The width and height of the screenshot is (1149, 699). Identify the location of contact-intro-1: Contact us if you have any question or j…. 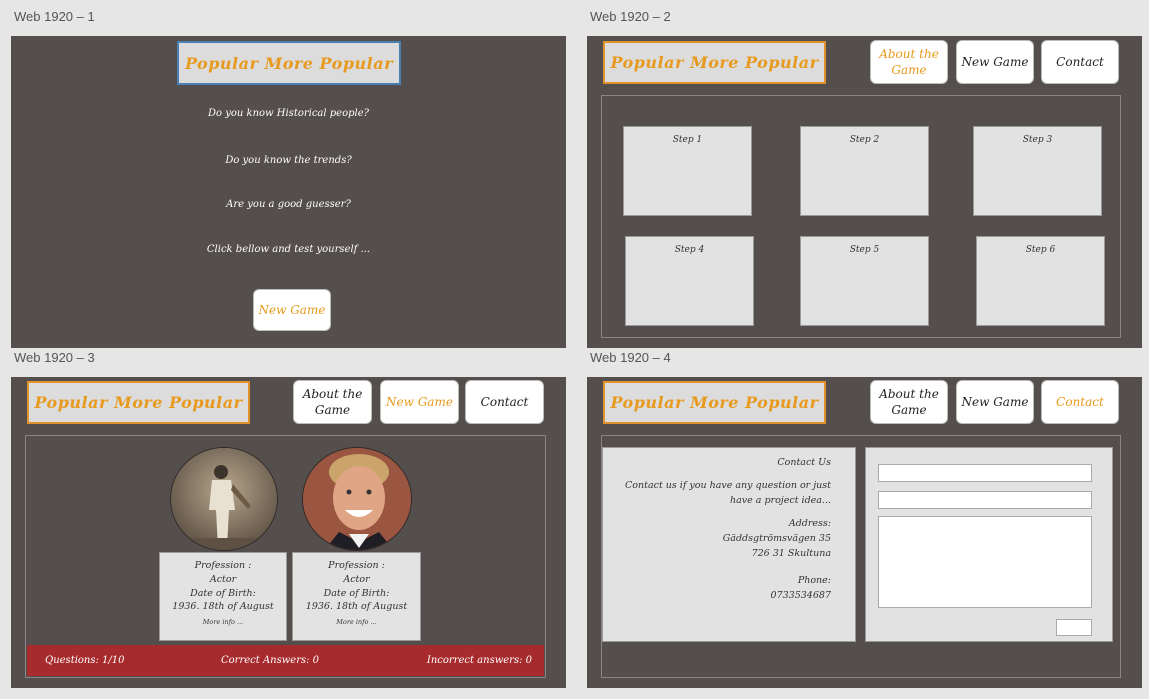
(728, 485).